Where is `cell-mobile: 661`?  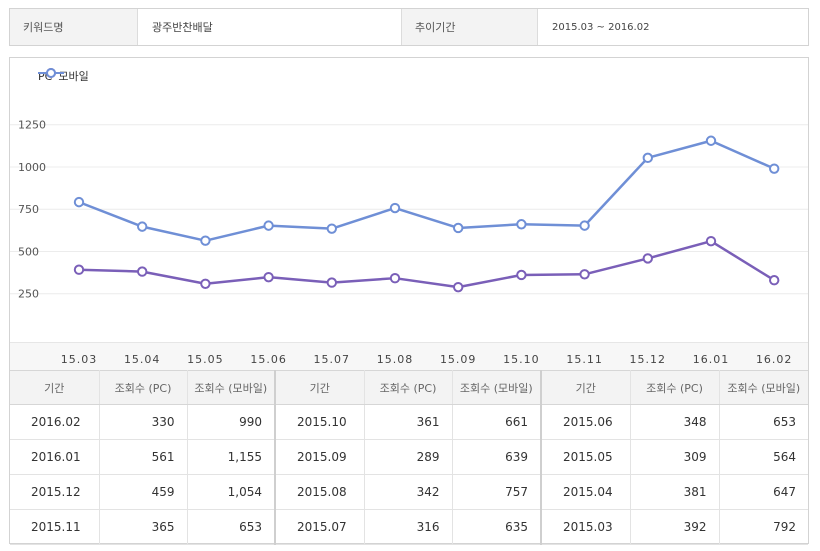 cell-mobile: 661 is located at coordinates (497, 422).